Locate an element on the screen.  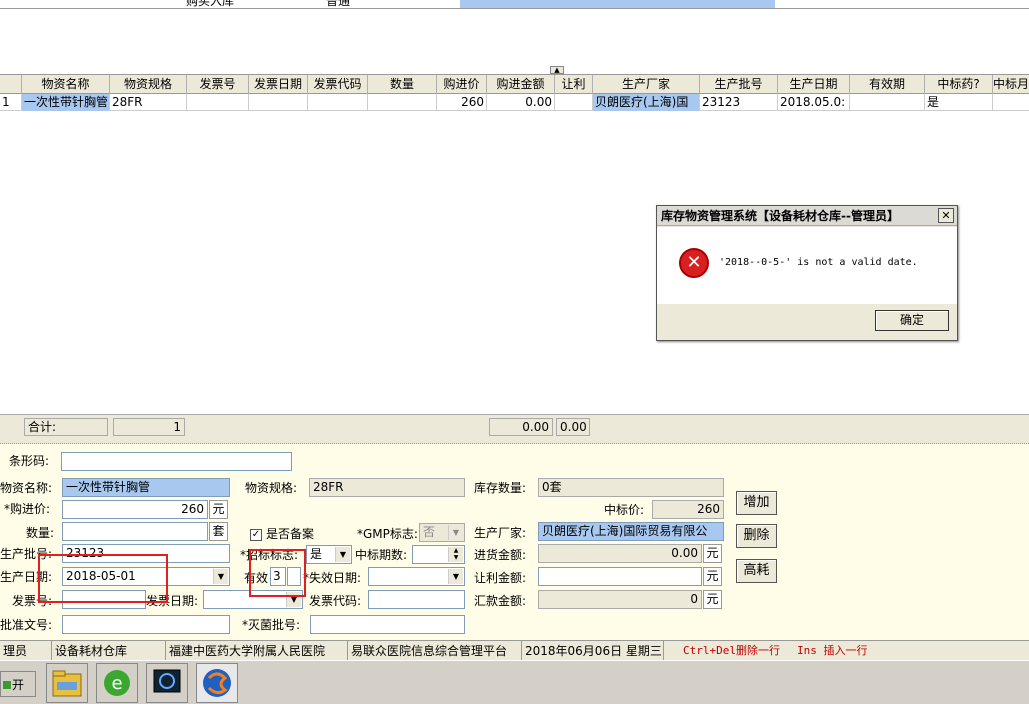
spec-input: 28FR is located at coordinates (387, 487).